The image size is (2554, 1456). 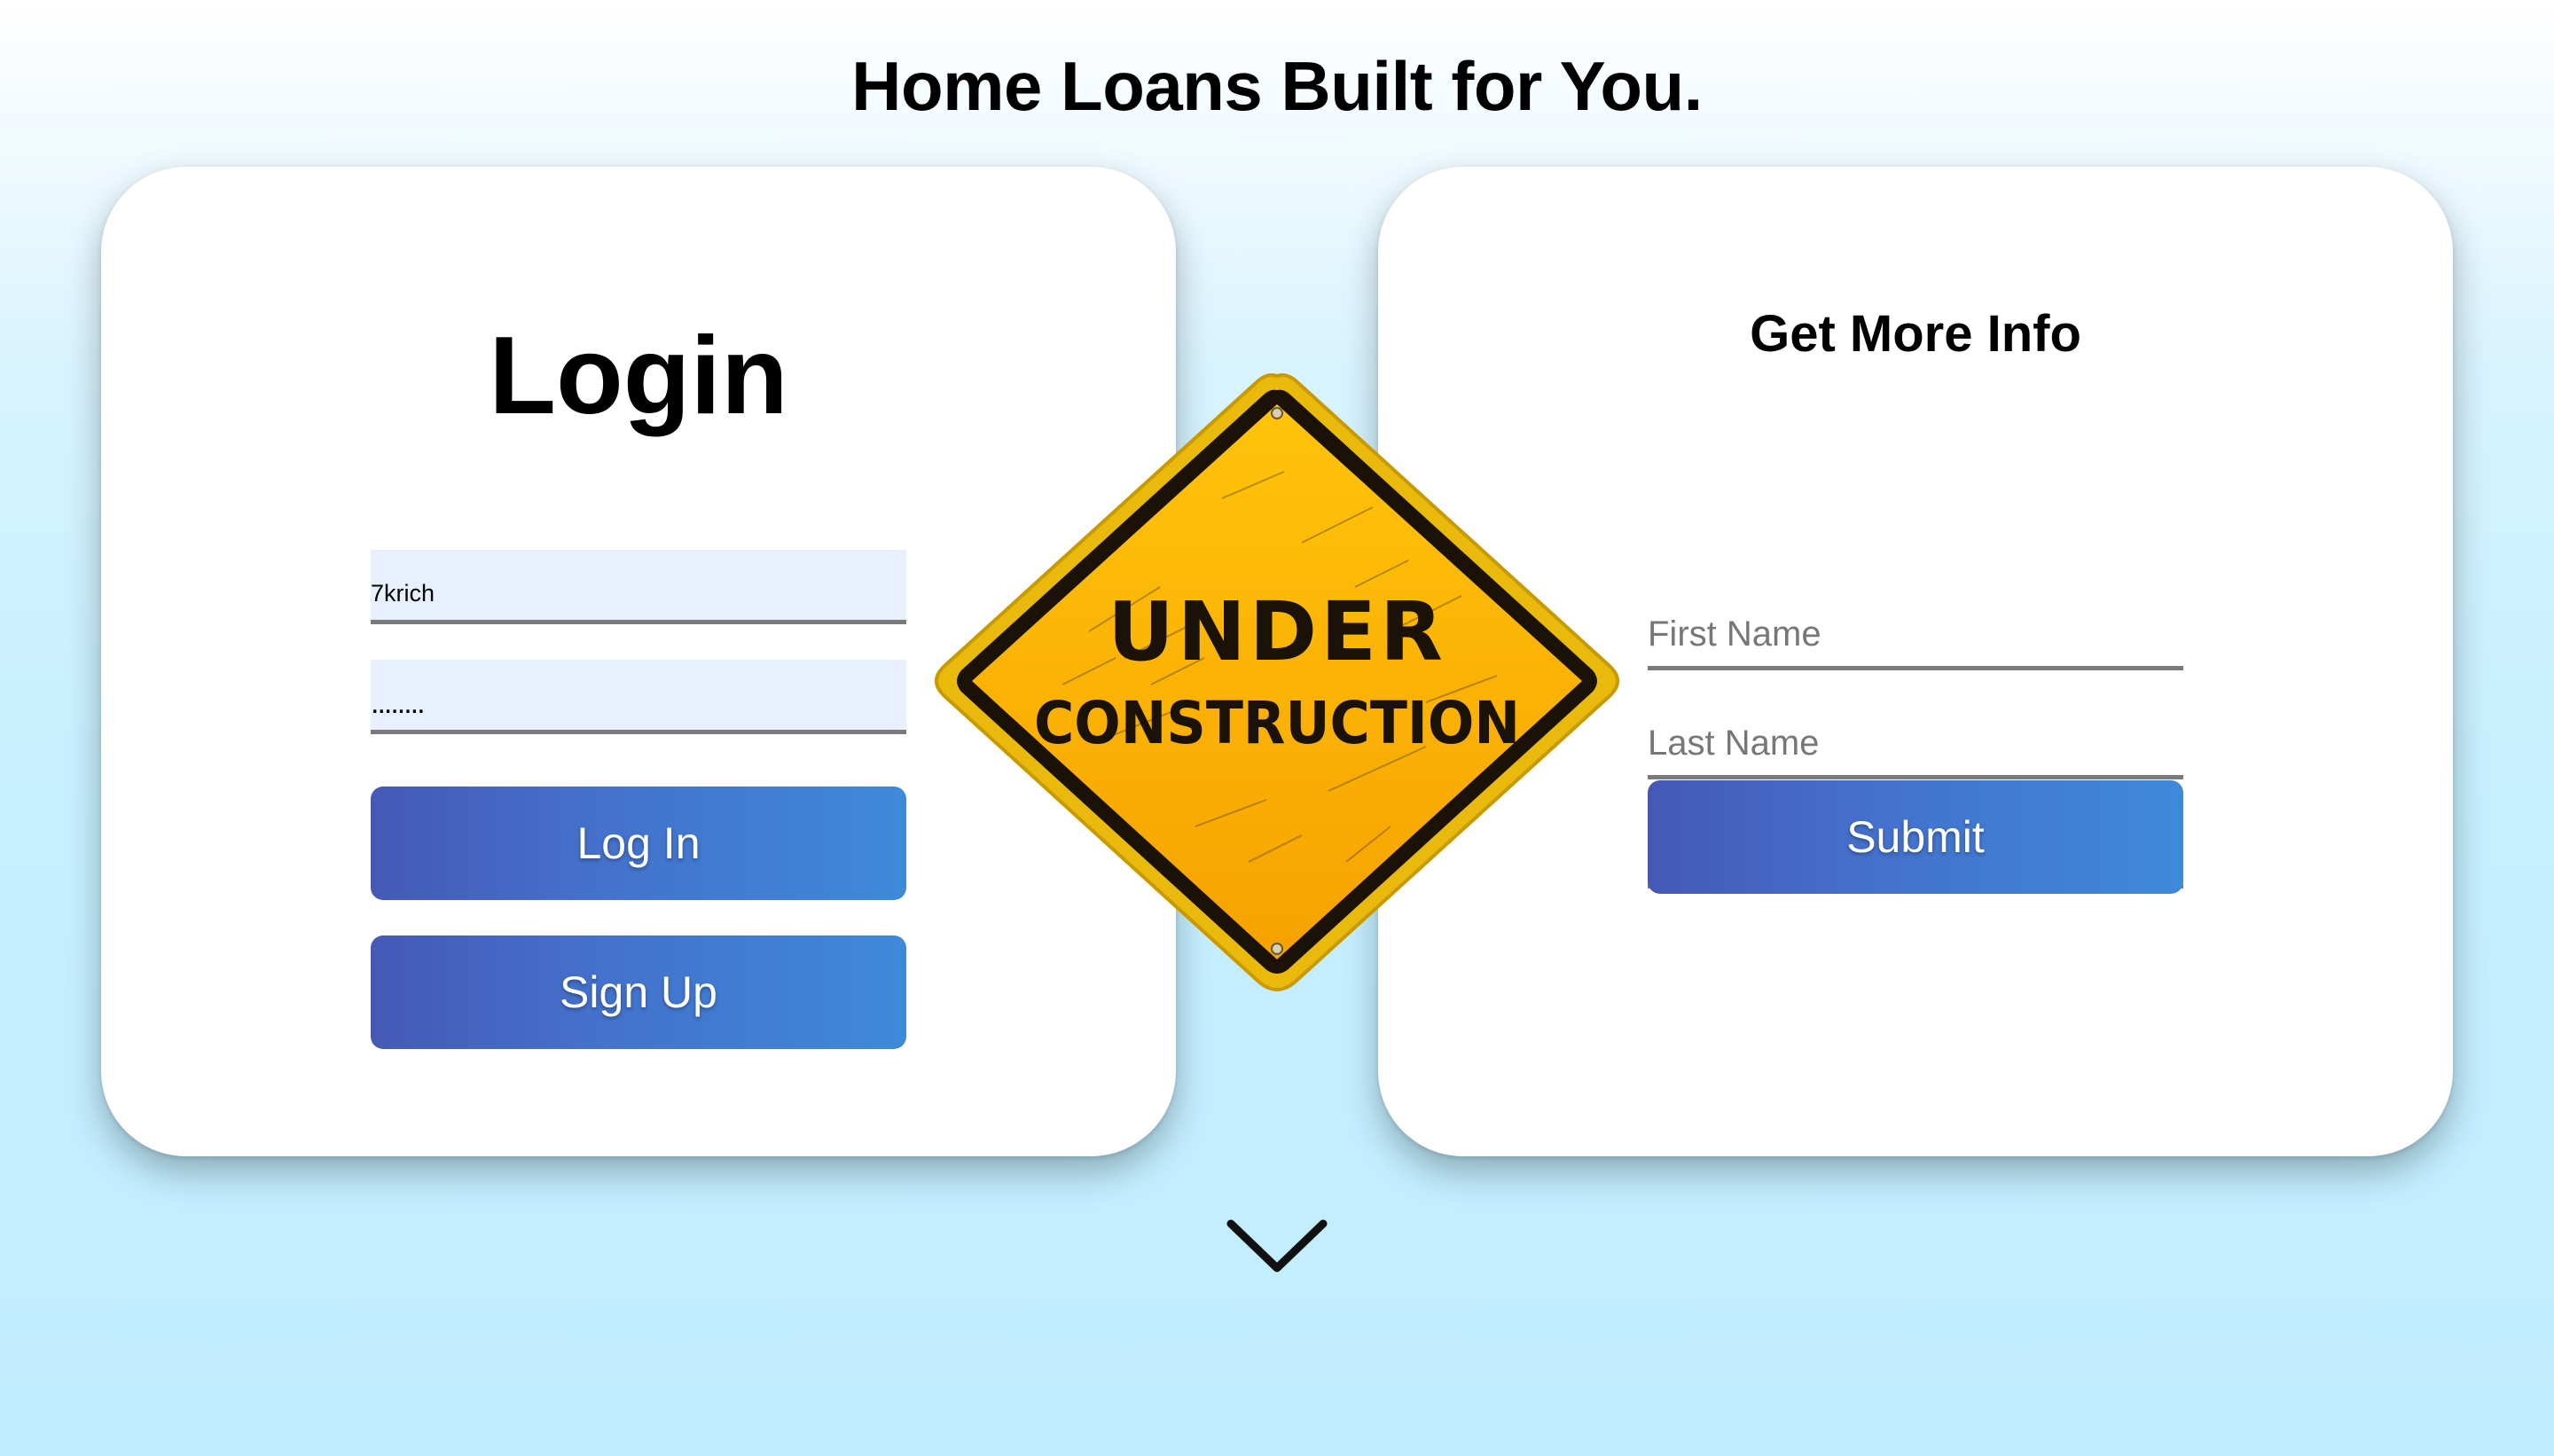 What do you see at coordinates (1277, 949) in the screenshot?
I see `sign-bolt-bottom-icon` at bounding box center [1277, 949].